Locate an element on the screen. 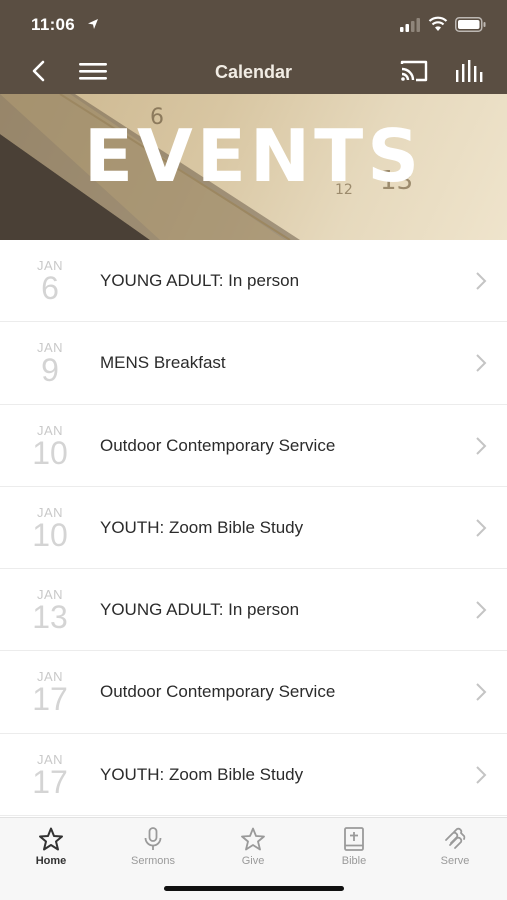 The width and height of the screenshot is (507, 900). star-outline-icon is located at coordinates (253, 839).